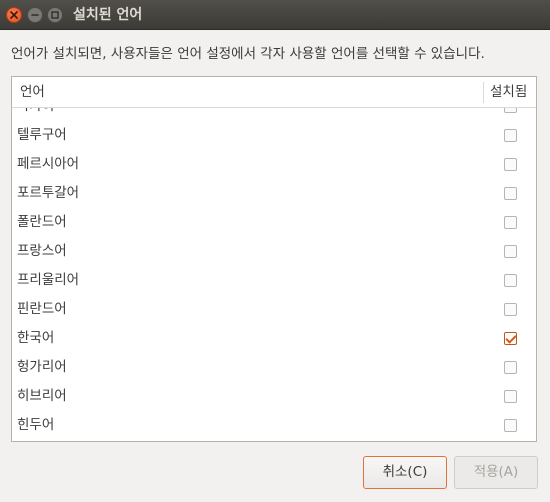 This screenshot has width=550, height=502. Describe the element at coordinates (274, 135) in the screenshot. I see `list-item: 텔루구어` at that location.